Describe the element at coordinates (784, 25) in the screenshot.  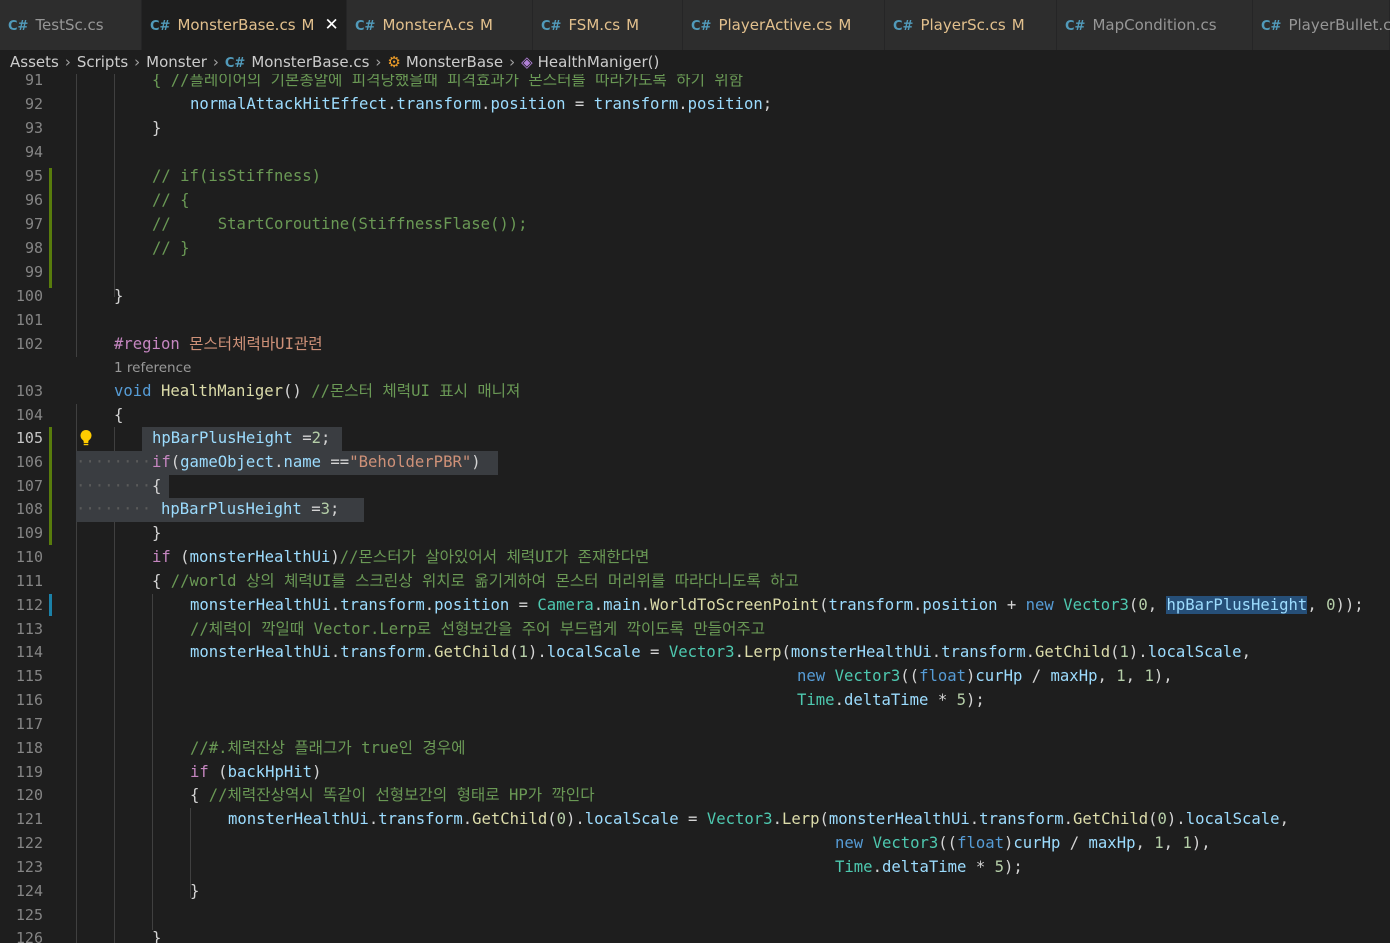
I see `tab-playeractive: C# PlayerActive.cs M` at that location.